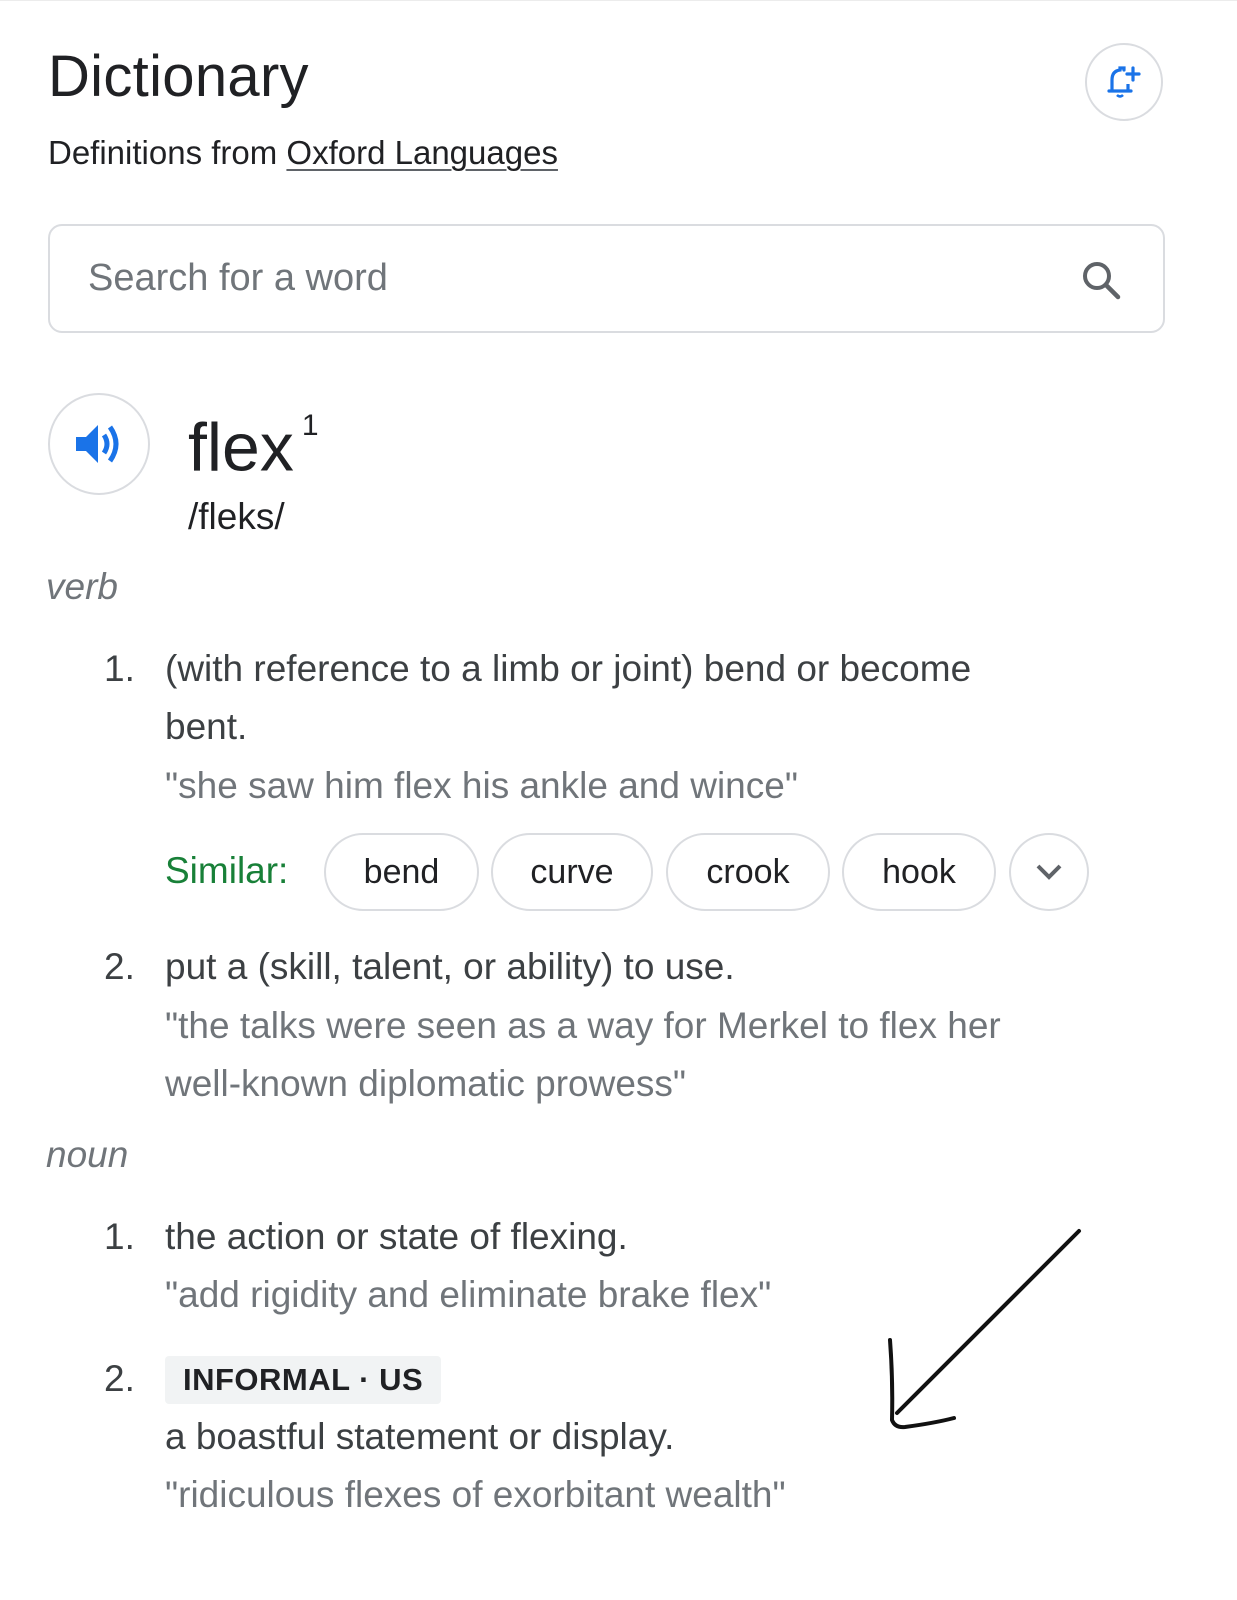 This screenshot has width=1237, height=1600. I want to click on source-attribution: Definitions from Oxford Languages, so click(303, 153).